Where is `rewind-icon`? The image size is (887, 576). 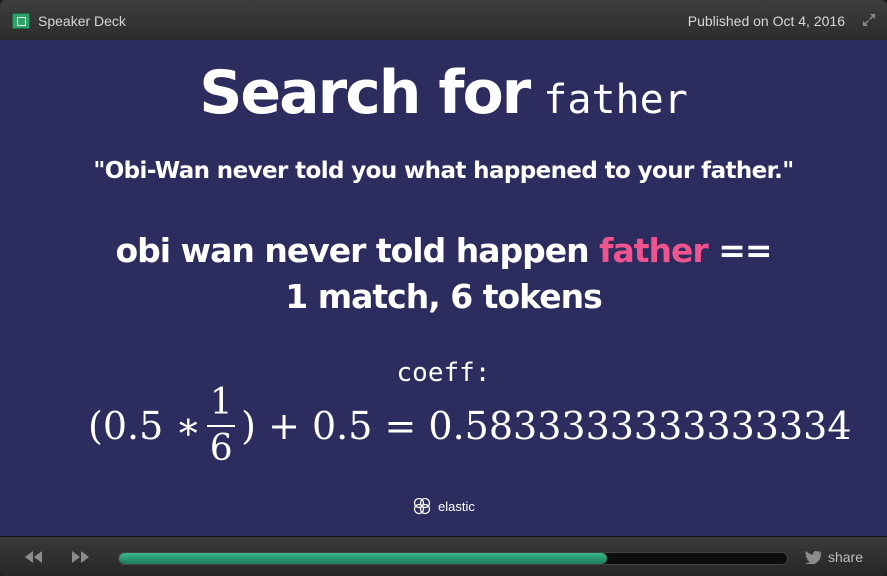
rewind-icon is located at coordinates (34, 557).